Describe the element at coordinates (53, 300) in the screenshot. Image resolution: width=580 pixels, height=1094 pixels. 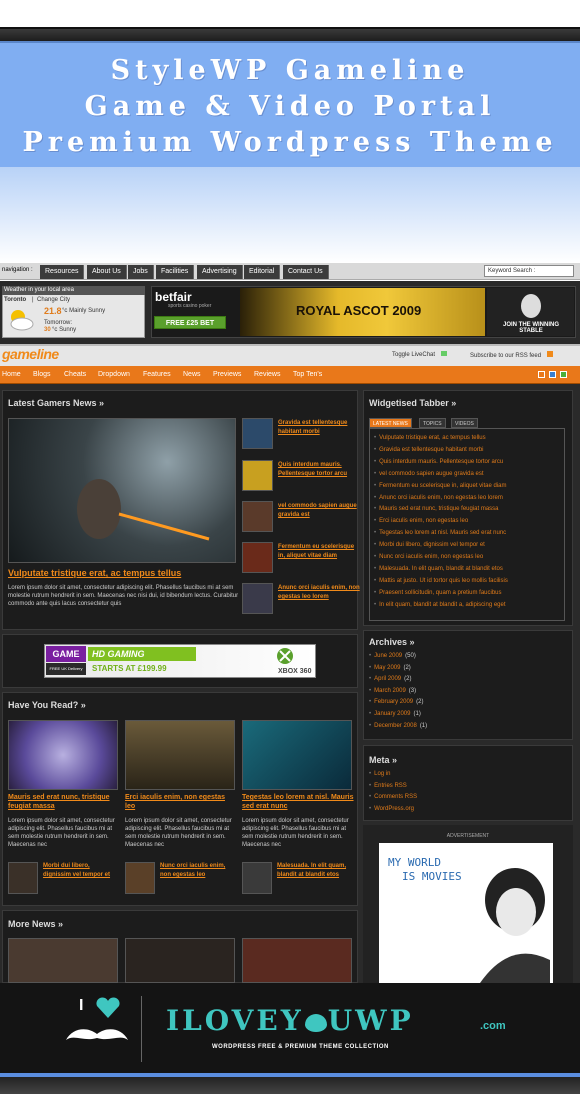
I see `change-city-link: Change City` at that location.